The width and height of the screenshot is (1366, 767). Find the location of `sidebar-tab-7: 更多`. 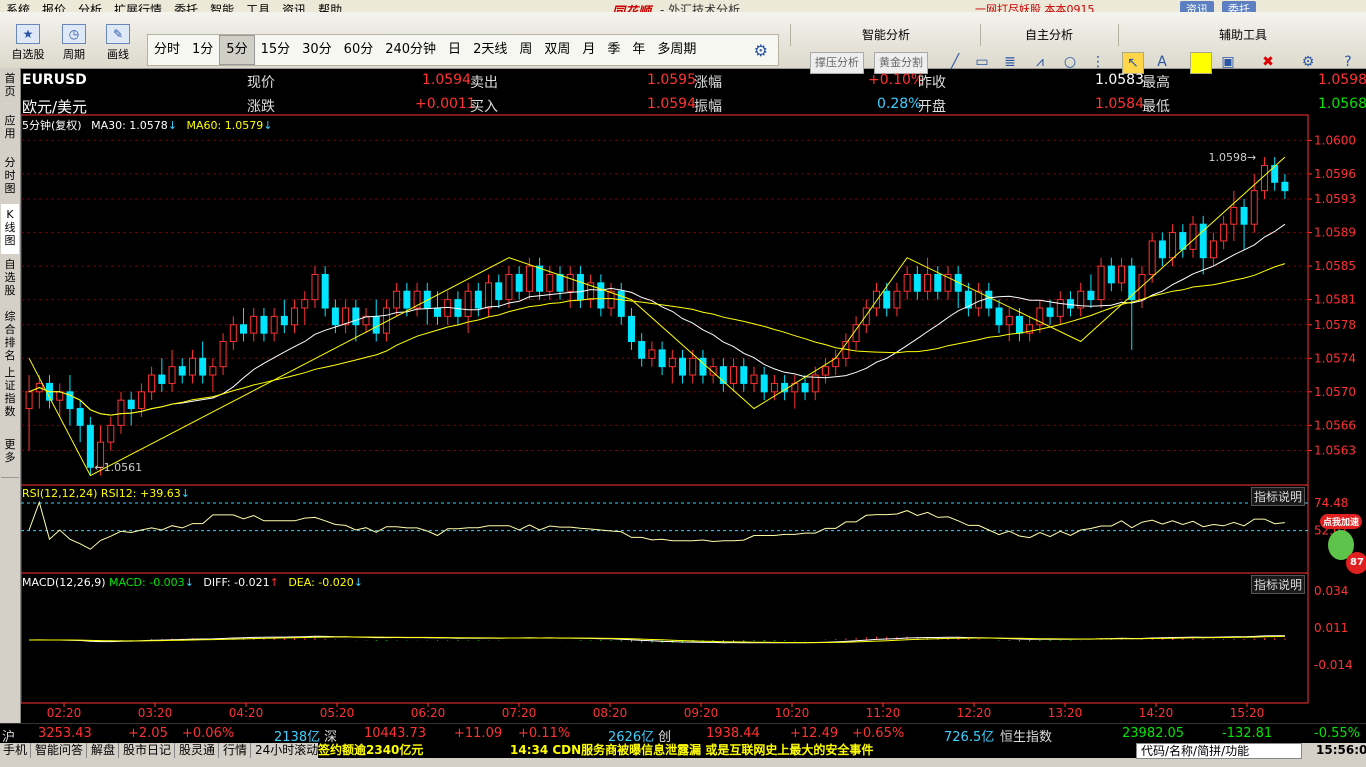

sidebar-tab-7: 更多 is located at coordinates (10, 456).